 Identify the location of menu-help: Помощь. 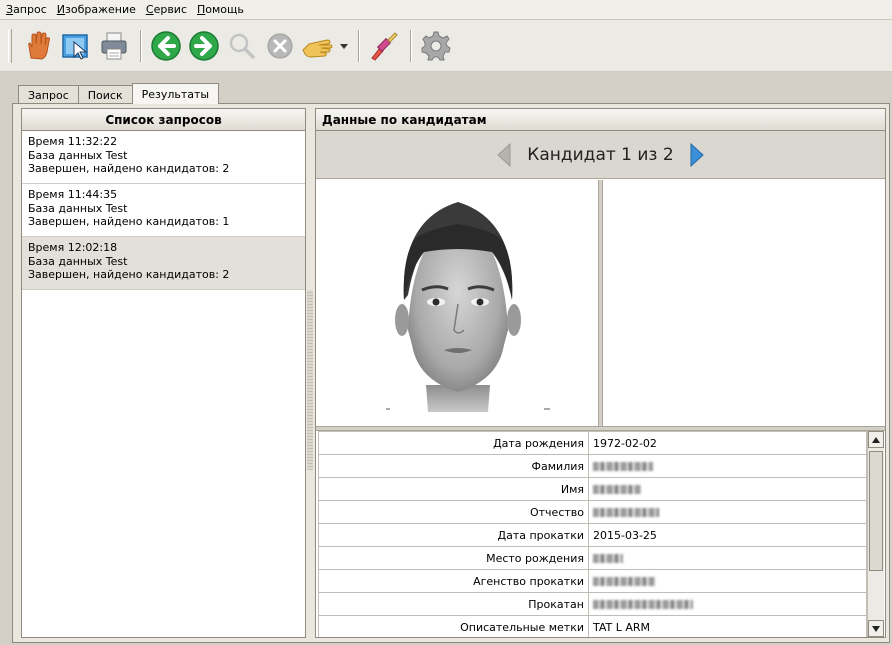
(220, 9).